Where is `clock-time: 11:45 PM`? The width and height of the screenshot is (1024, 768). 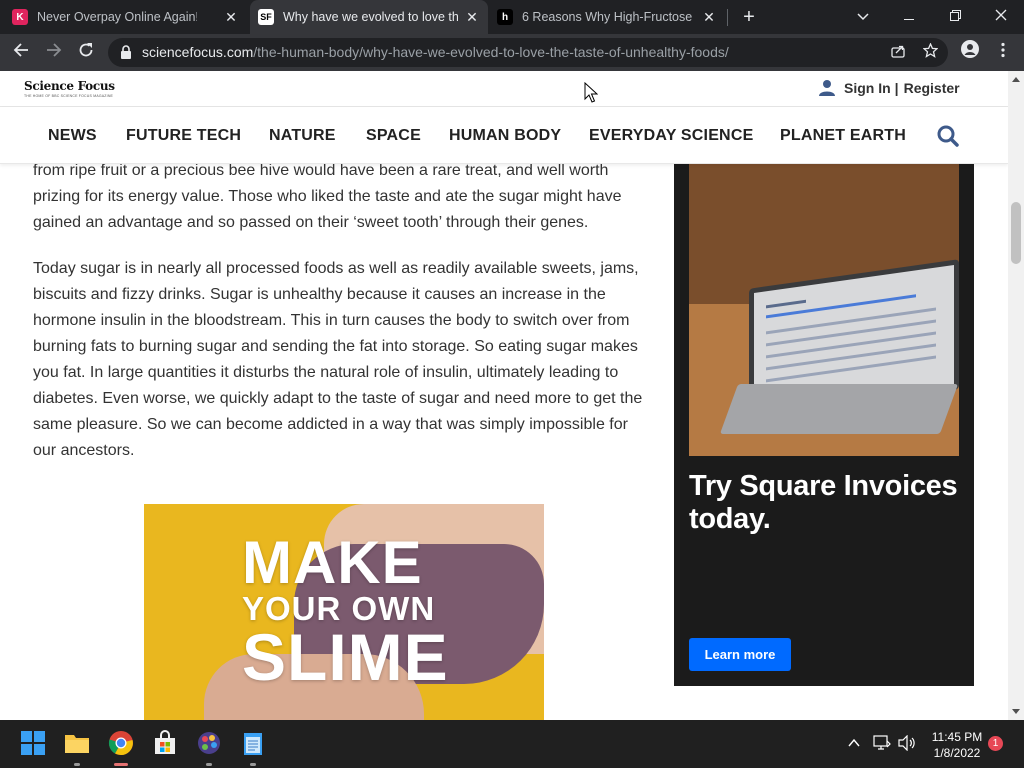
clock-time: 11:45 PM is located at coordinates (957, 737).